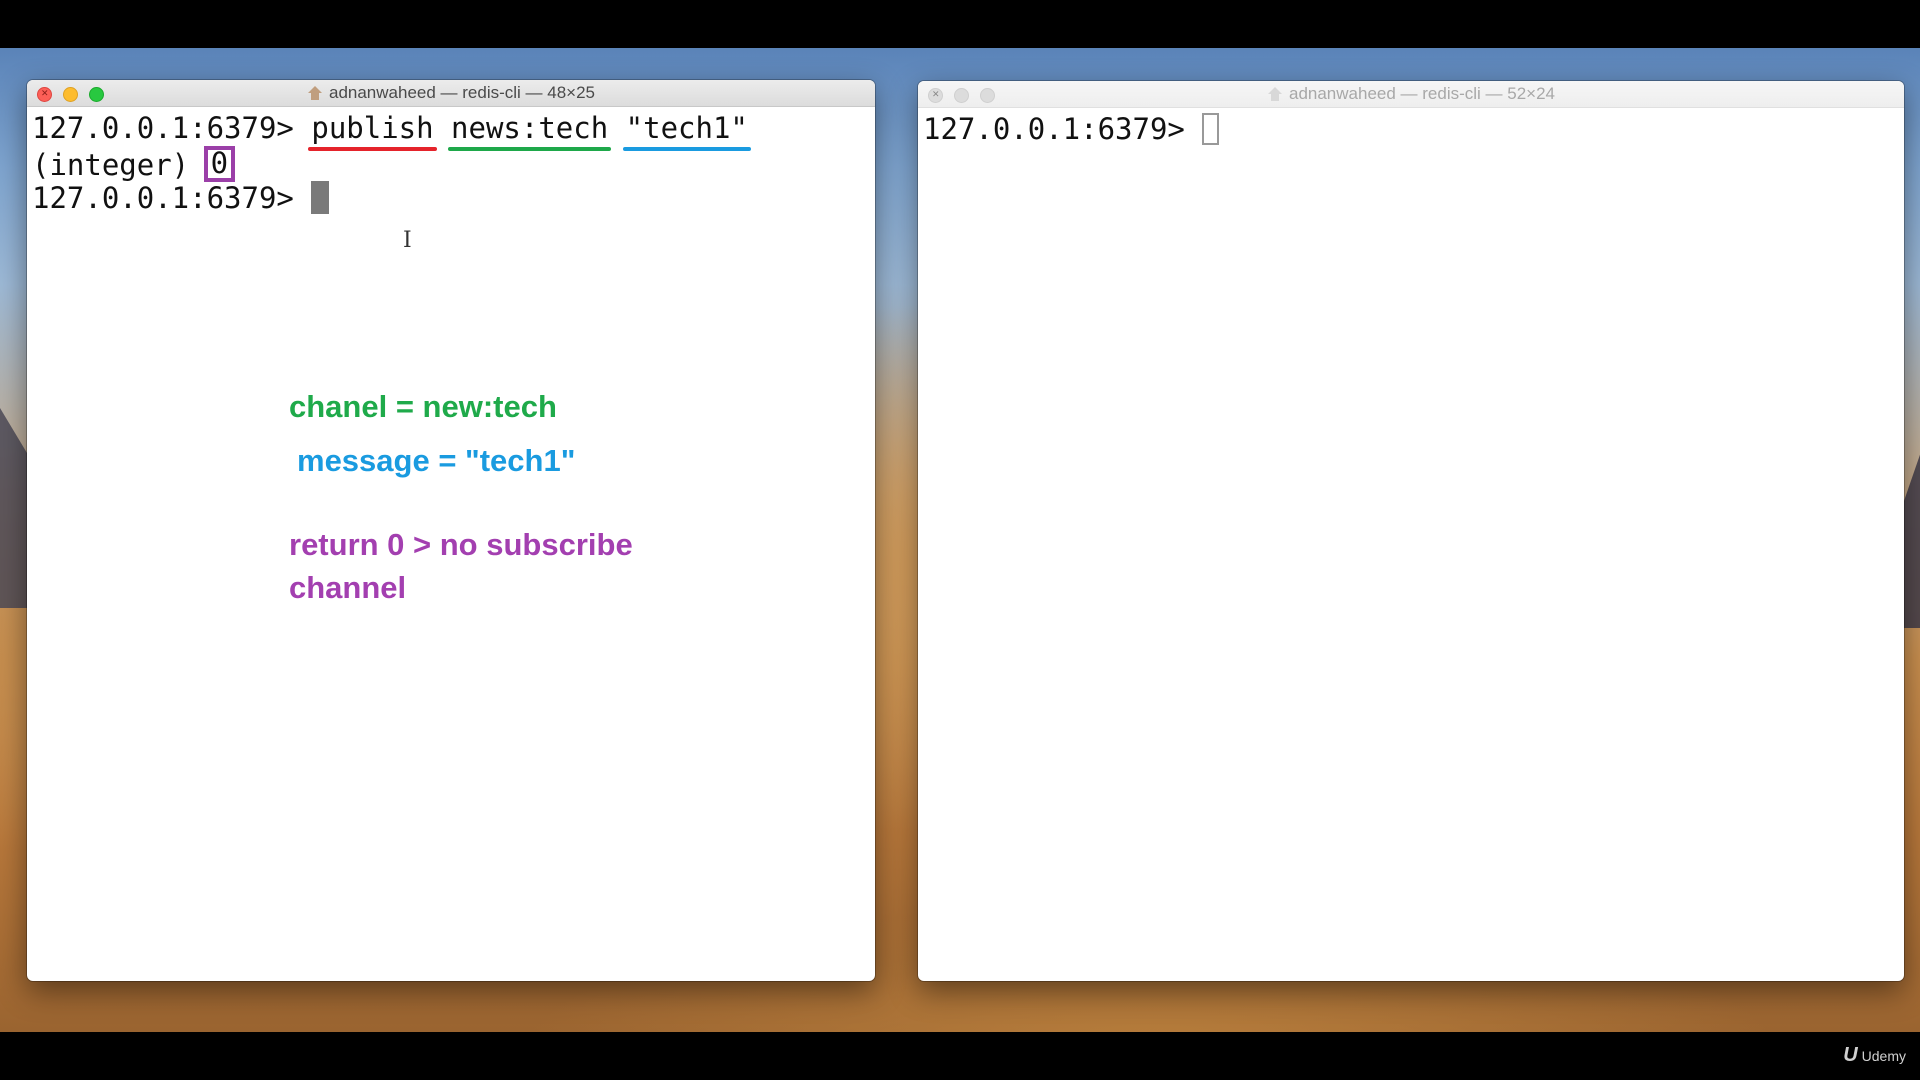 This screenshot has height=1080, width=1920. Describe the element at coordinates (219, 164) in the screenshot. I see `result-value: 0` at that location.